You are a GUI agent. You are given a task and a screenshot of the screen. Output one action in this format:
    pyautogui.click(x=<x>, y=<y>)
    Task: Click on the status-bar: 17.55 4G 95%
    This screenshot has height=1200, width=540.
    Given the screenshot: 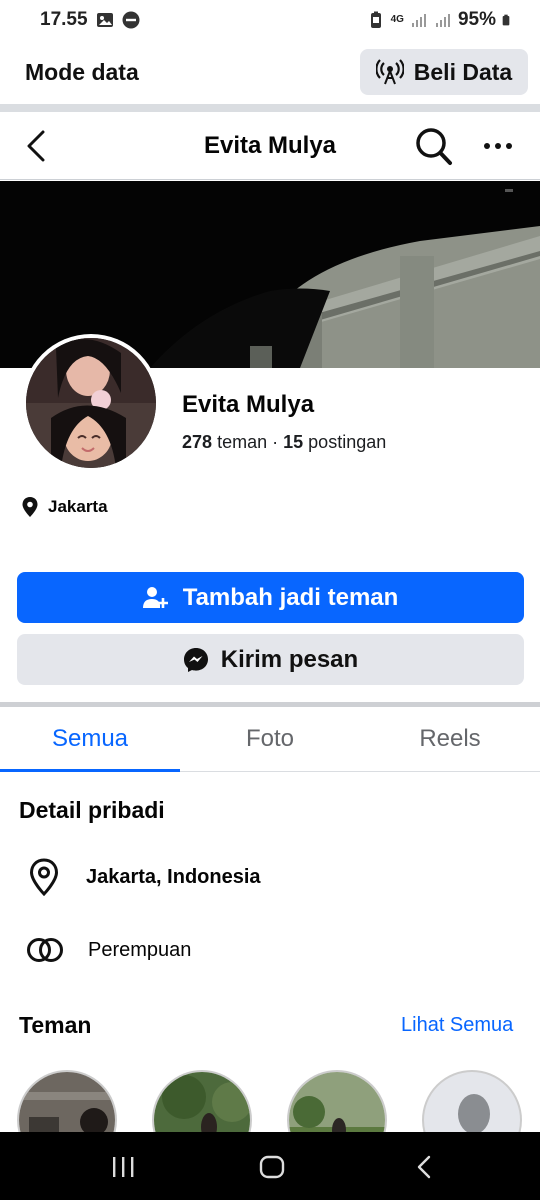 What is the action you would take?
    pyautogui.click(x=270, y=20)
    